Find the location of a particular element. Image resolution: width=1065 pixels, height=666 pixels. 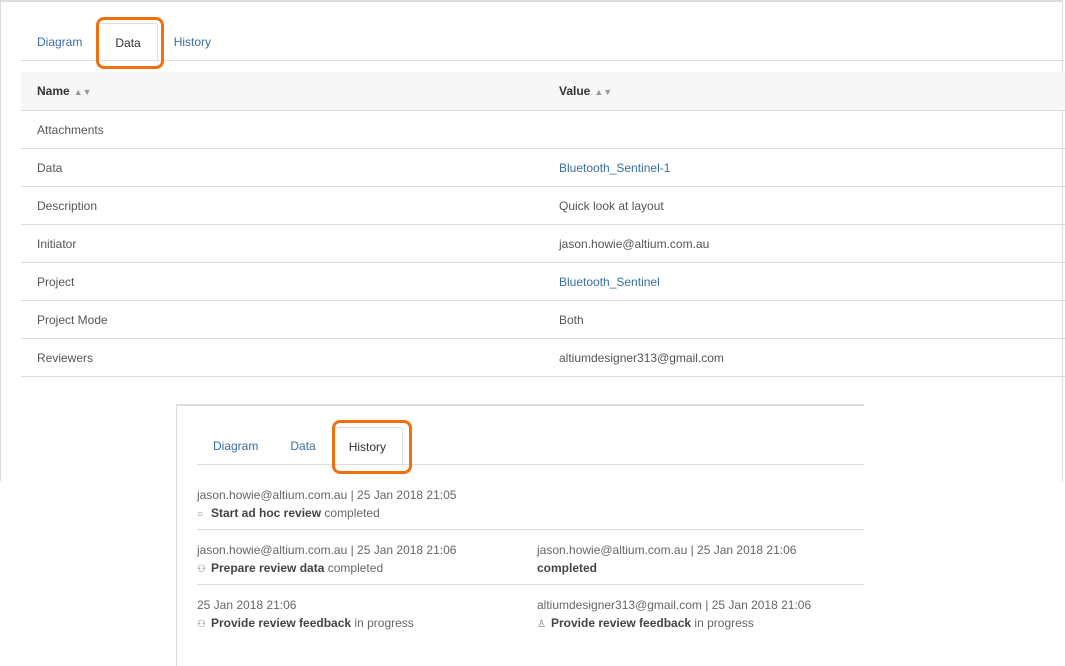

task-name: Prepare review data is located at coordinates (268, 568).